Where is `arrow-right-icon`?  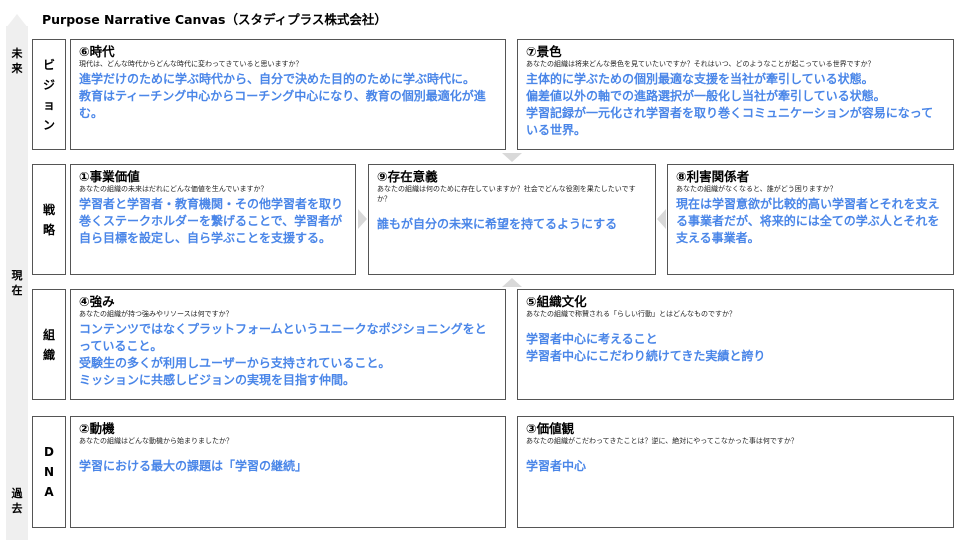 arrow-right-icon is located at coordinates (362, 219).